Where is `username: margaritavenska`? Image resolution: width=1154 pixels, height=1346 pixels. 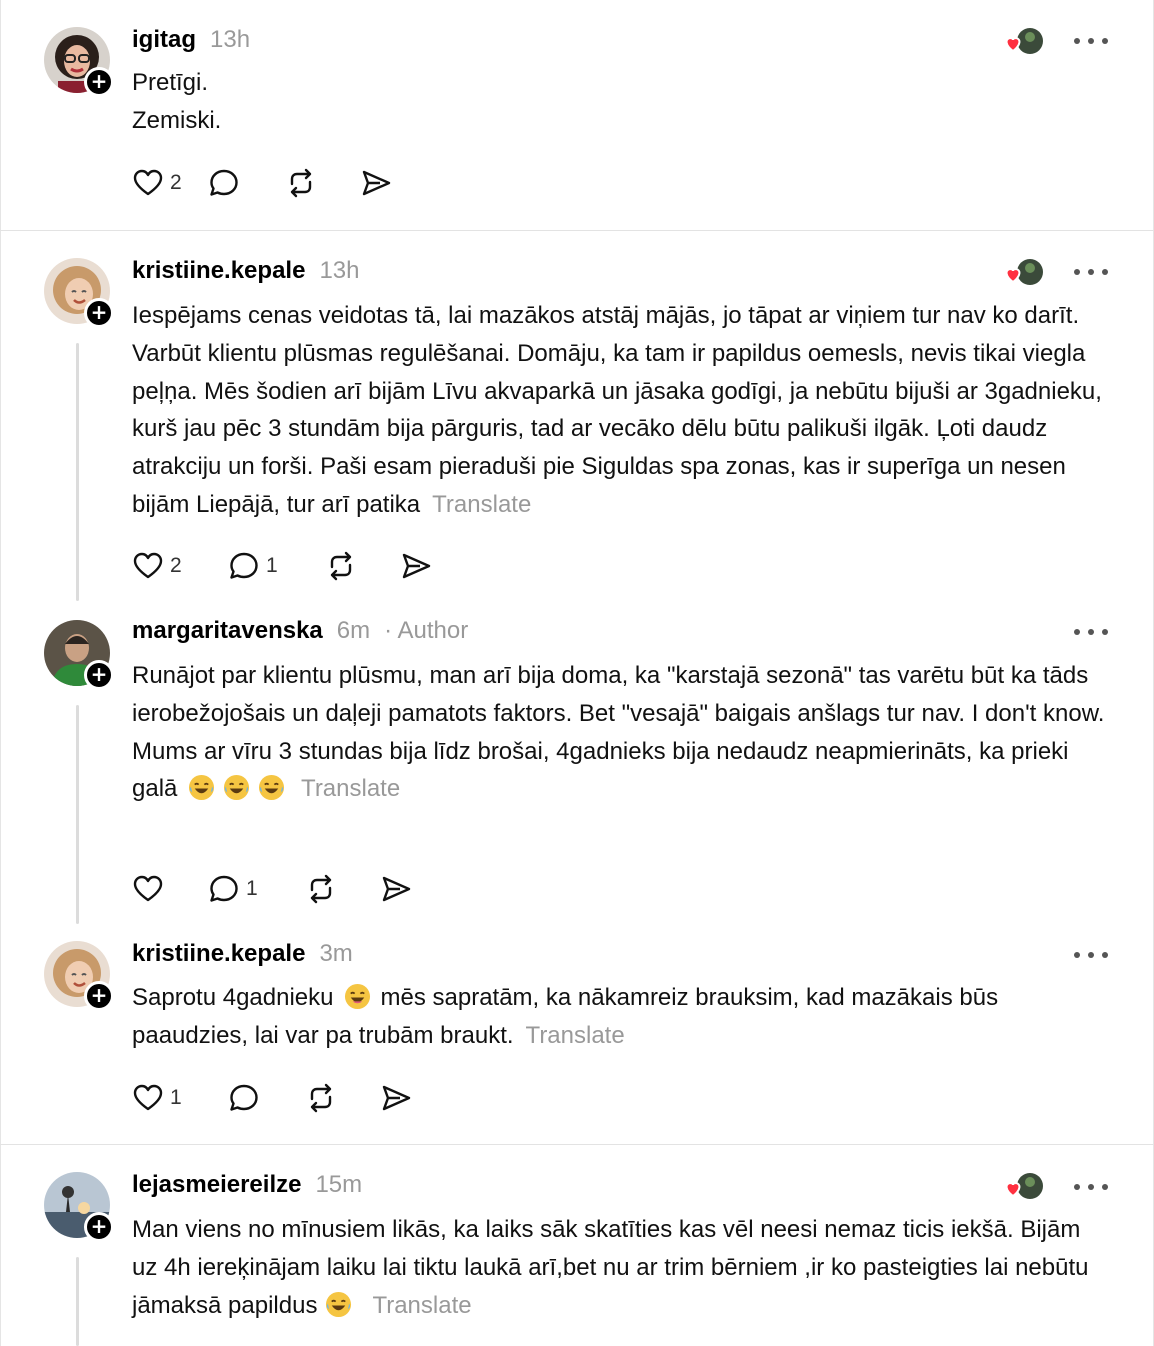 username: margaritavenska is located at coordinates (227, 631).